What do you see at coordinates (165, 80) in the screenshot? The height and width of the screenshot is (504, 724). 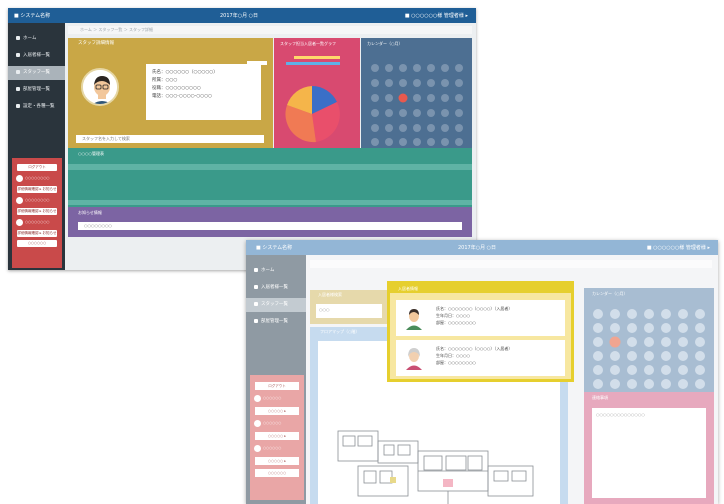 I see `staff-department: 所属：○○○` at bounding box center [165, 80].